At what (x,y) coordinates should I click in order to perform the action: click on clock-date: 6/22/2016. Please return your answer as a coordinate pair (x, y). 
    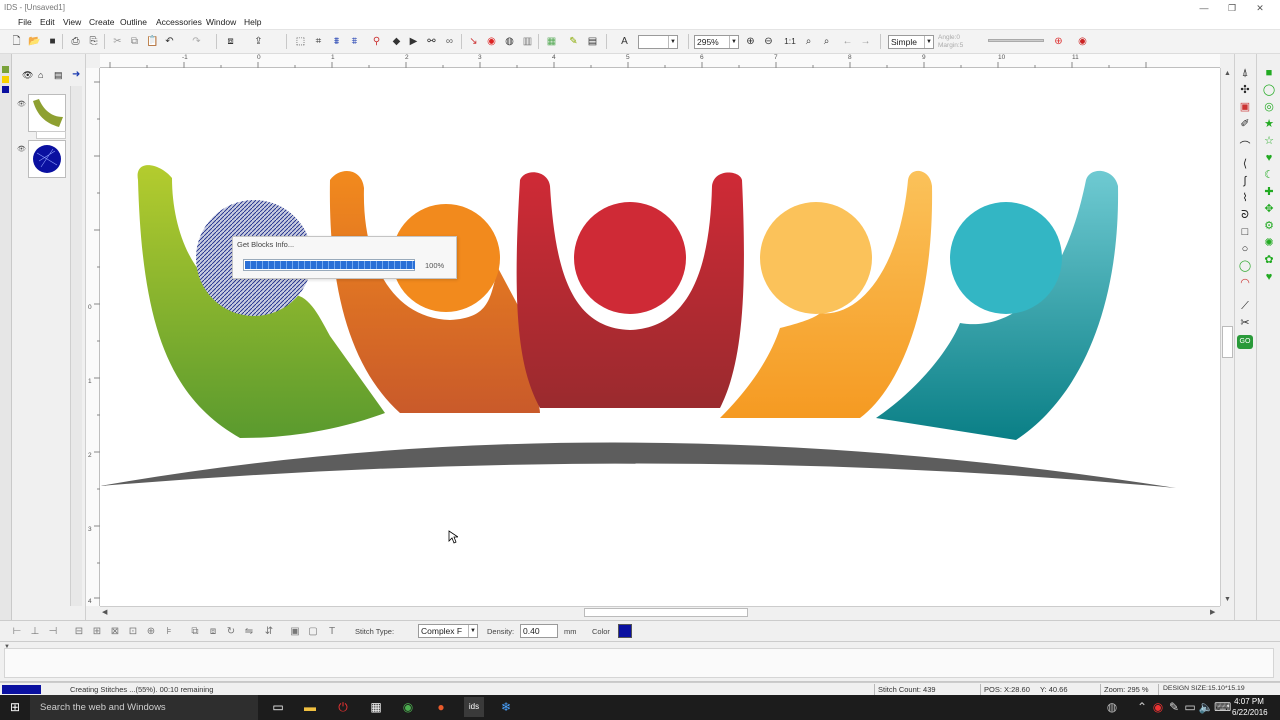
    Looking at the image, I should click on (1250, 712).